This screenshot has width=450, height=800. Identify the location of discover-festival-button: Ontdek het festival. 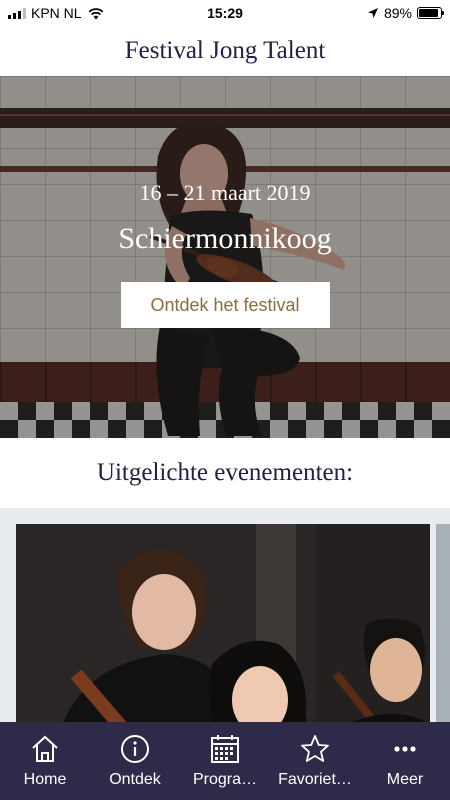
(225, 305).